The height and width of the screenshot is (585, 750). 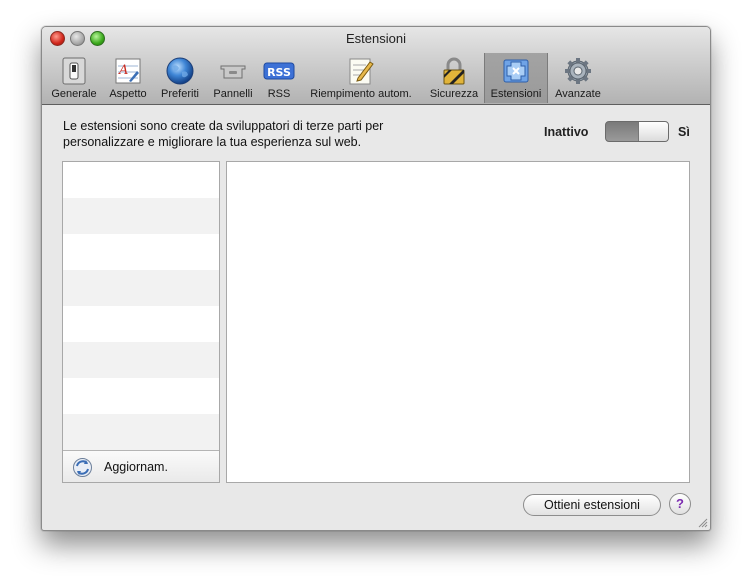 I want to click on updates-label: Aggiornam., so click(x=136, y=467).